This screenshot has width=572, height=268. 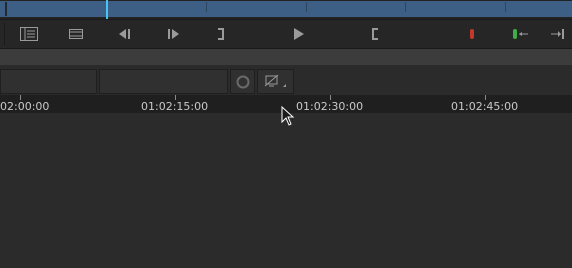 I want to click on mark-in-button, so click(x=375, y=34).